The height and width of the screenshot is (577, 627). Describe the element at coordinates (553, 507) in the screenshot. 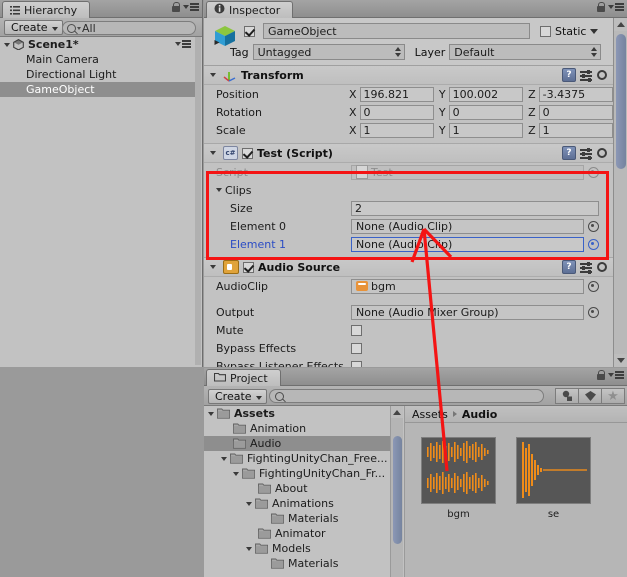

I see `asset-item-se: se` at that location.